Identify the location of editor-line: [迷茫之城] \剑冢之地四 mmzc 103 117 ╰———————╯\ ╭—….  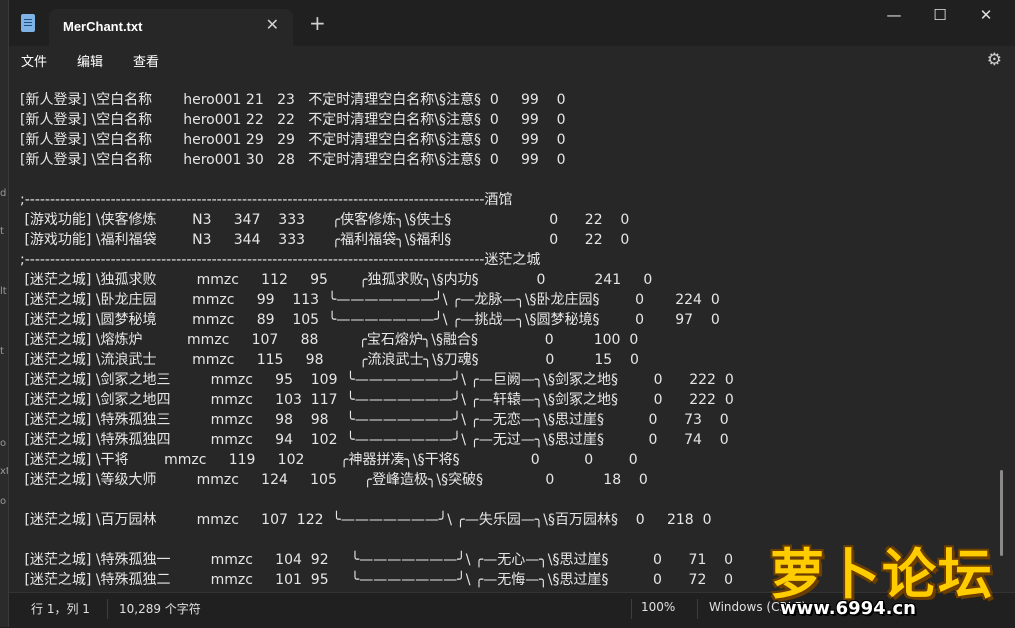
(377, 400).